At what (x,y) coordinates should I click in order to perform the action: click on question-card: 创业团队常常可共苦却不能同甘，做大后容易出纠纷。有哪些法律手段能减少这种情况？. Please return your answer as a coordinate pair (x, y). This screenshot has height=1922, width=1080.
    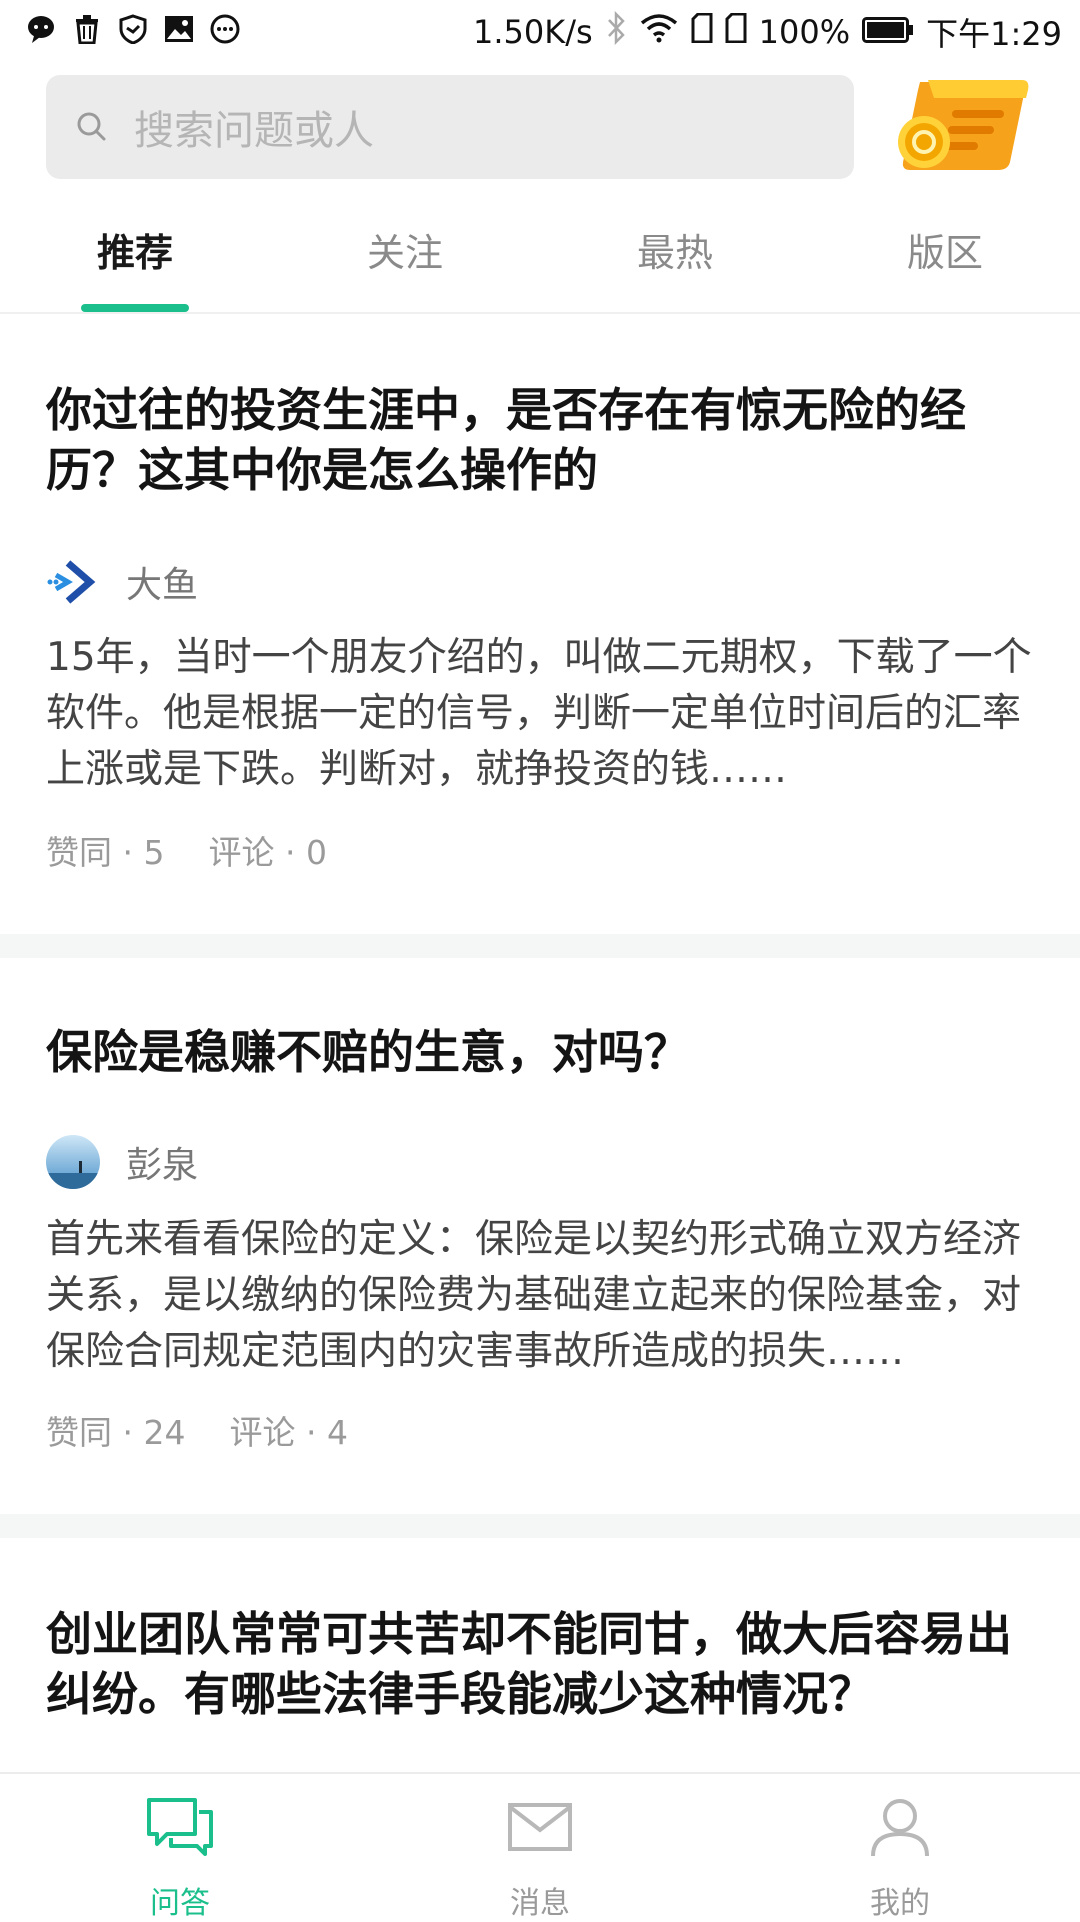
    Looking at the image, I should click on (540, 1655).